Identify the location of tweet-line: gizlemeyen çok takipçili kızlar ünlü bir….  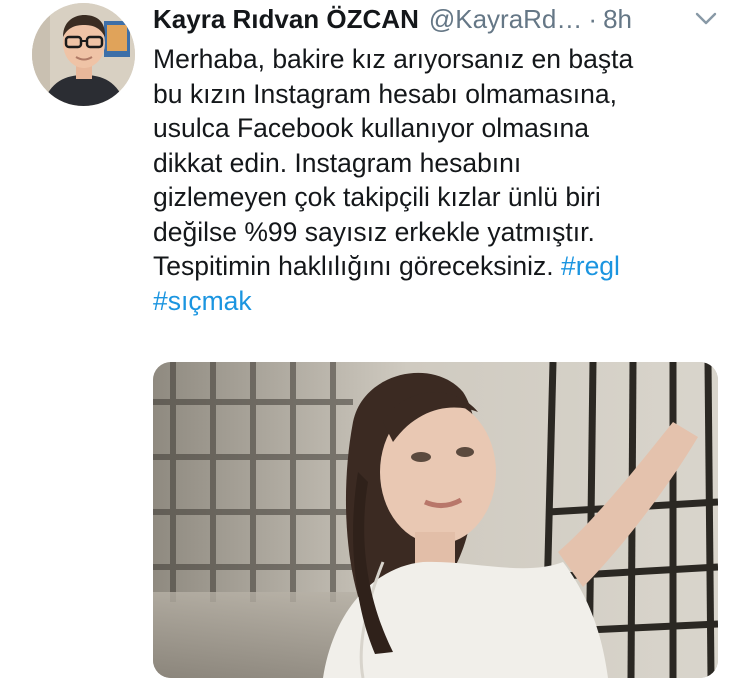
(377, 197).